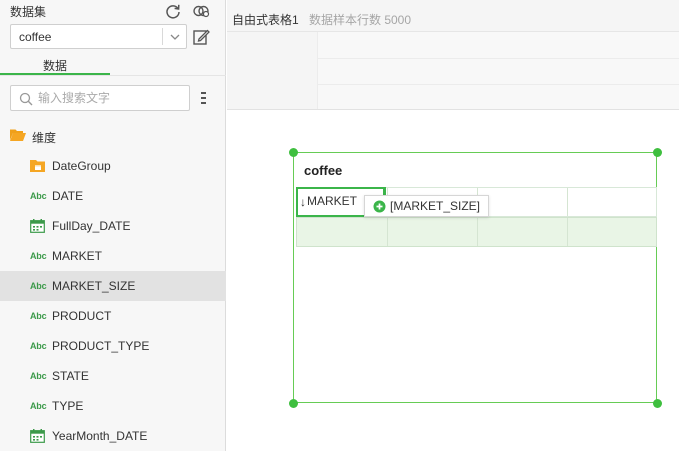 Image resolution: width=679 pixels, height=451 pixels. I want to click on field-item-label: DATE, so click(68, 196).